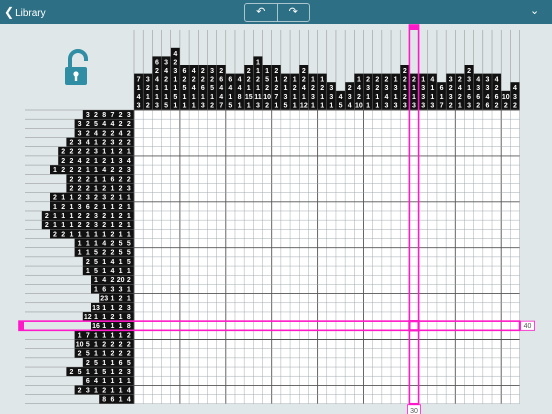 The image size is (552, 414). I want to click on column-index-label: 30, so click(414, 411).